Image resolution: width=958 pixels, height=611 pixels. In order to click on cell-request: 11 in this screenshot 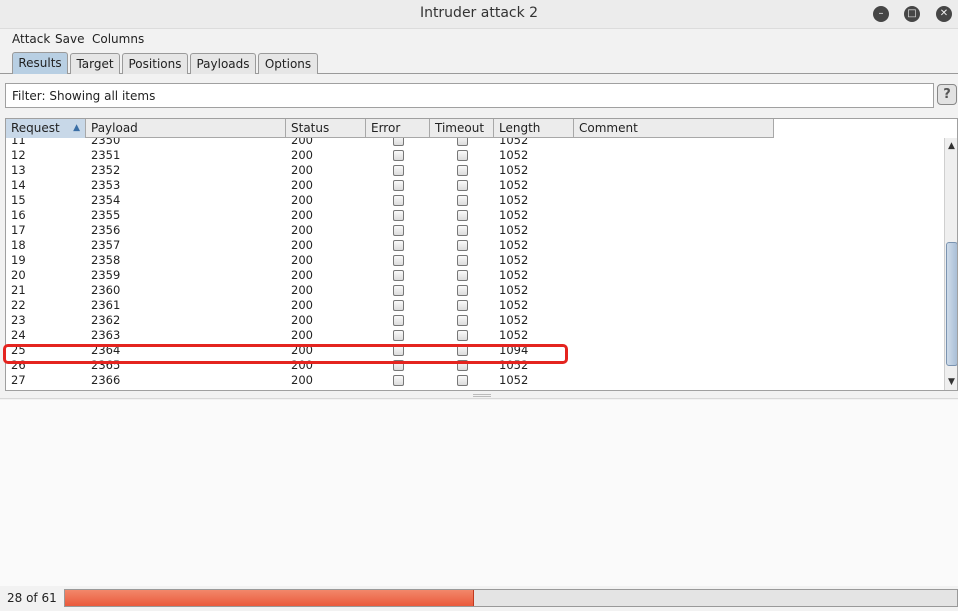, I will do `click(18, 142)`.